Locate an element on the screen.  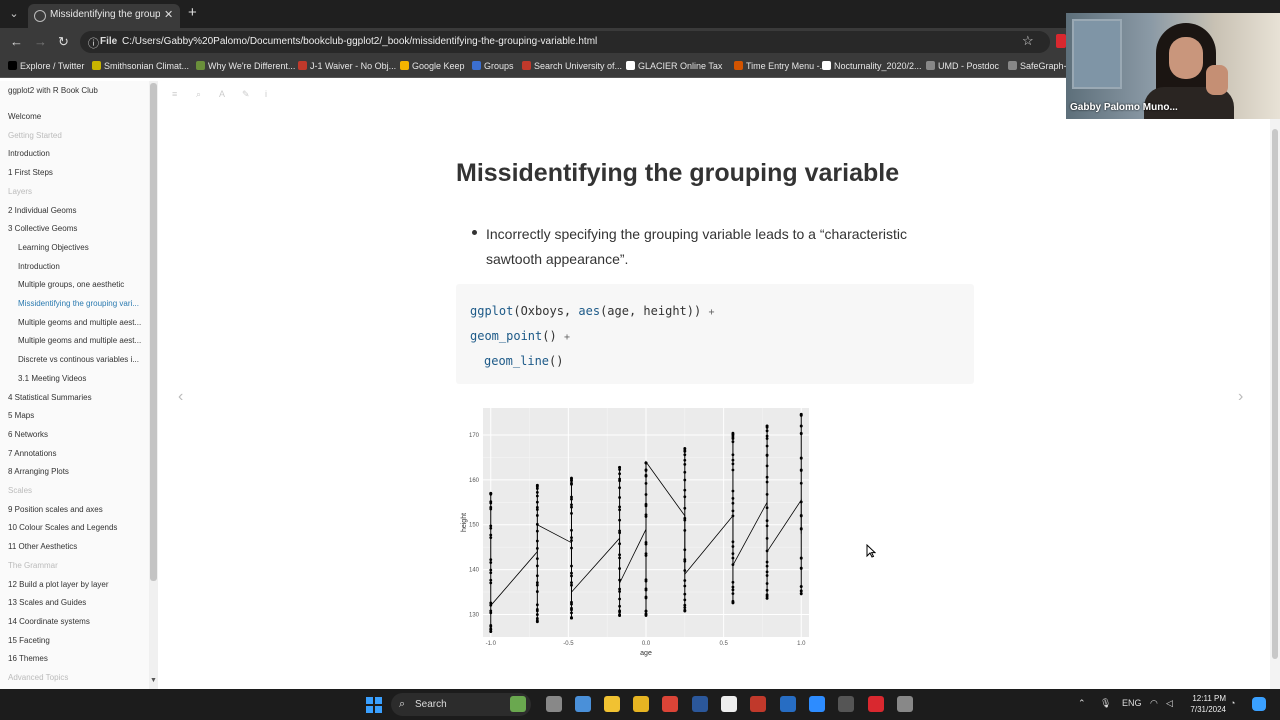
new-tab-icon: + is located at coordinates (192, 12).